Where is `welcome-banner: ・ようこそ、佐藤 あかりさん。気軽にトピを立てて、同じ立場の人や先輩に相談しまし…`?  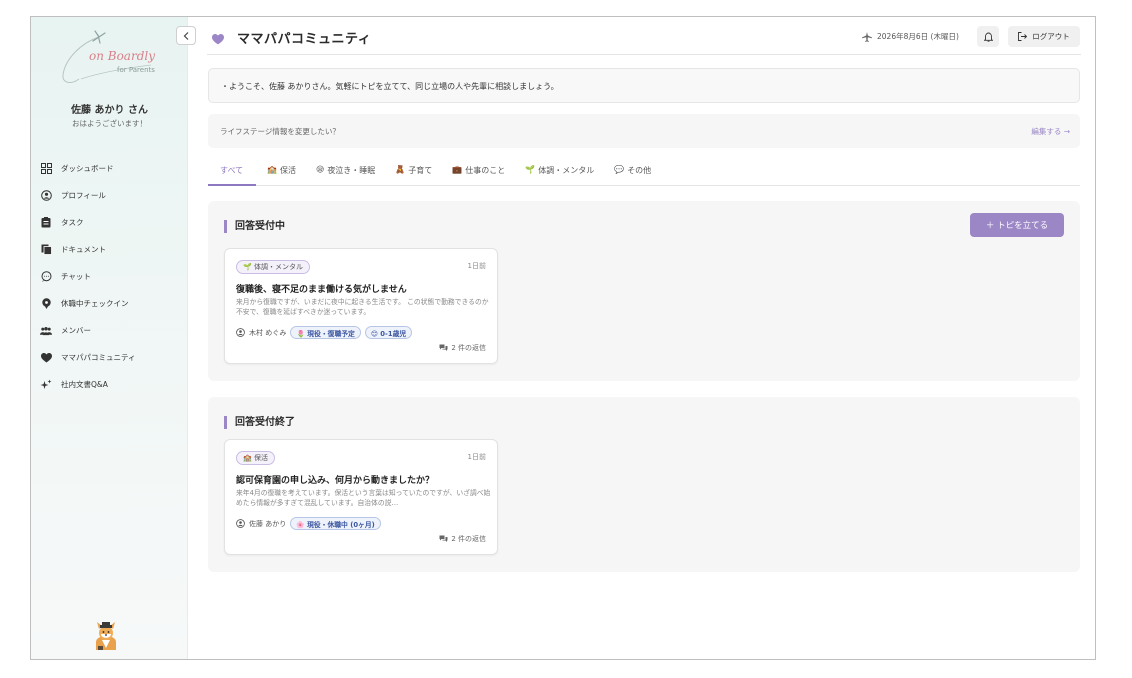
welcome-banner: ・ようこそ、佐藤 あかりさん。気軽にトピを立てて、同じ立場の人や先輩に相談しまし… is located at coordinates (644, 85).